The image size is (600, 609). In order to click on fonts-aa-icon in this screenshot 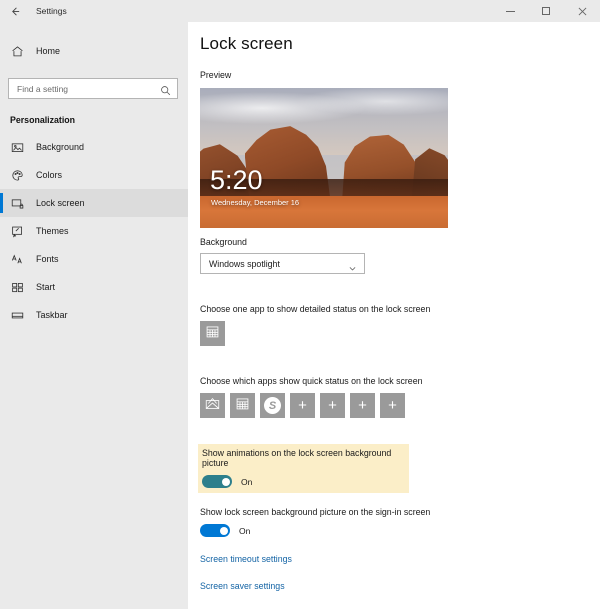, I will do `click(17, 259)`.